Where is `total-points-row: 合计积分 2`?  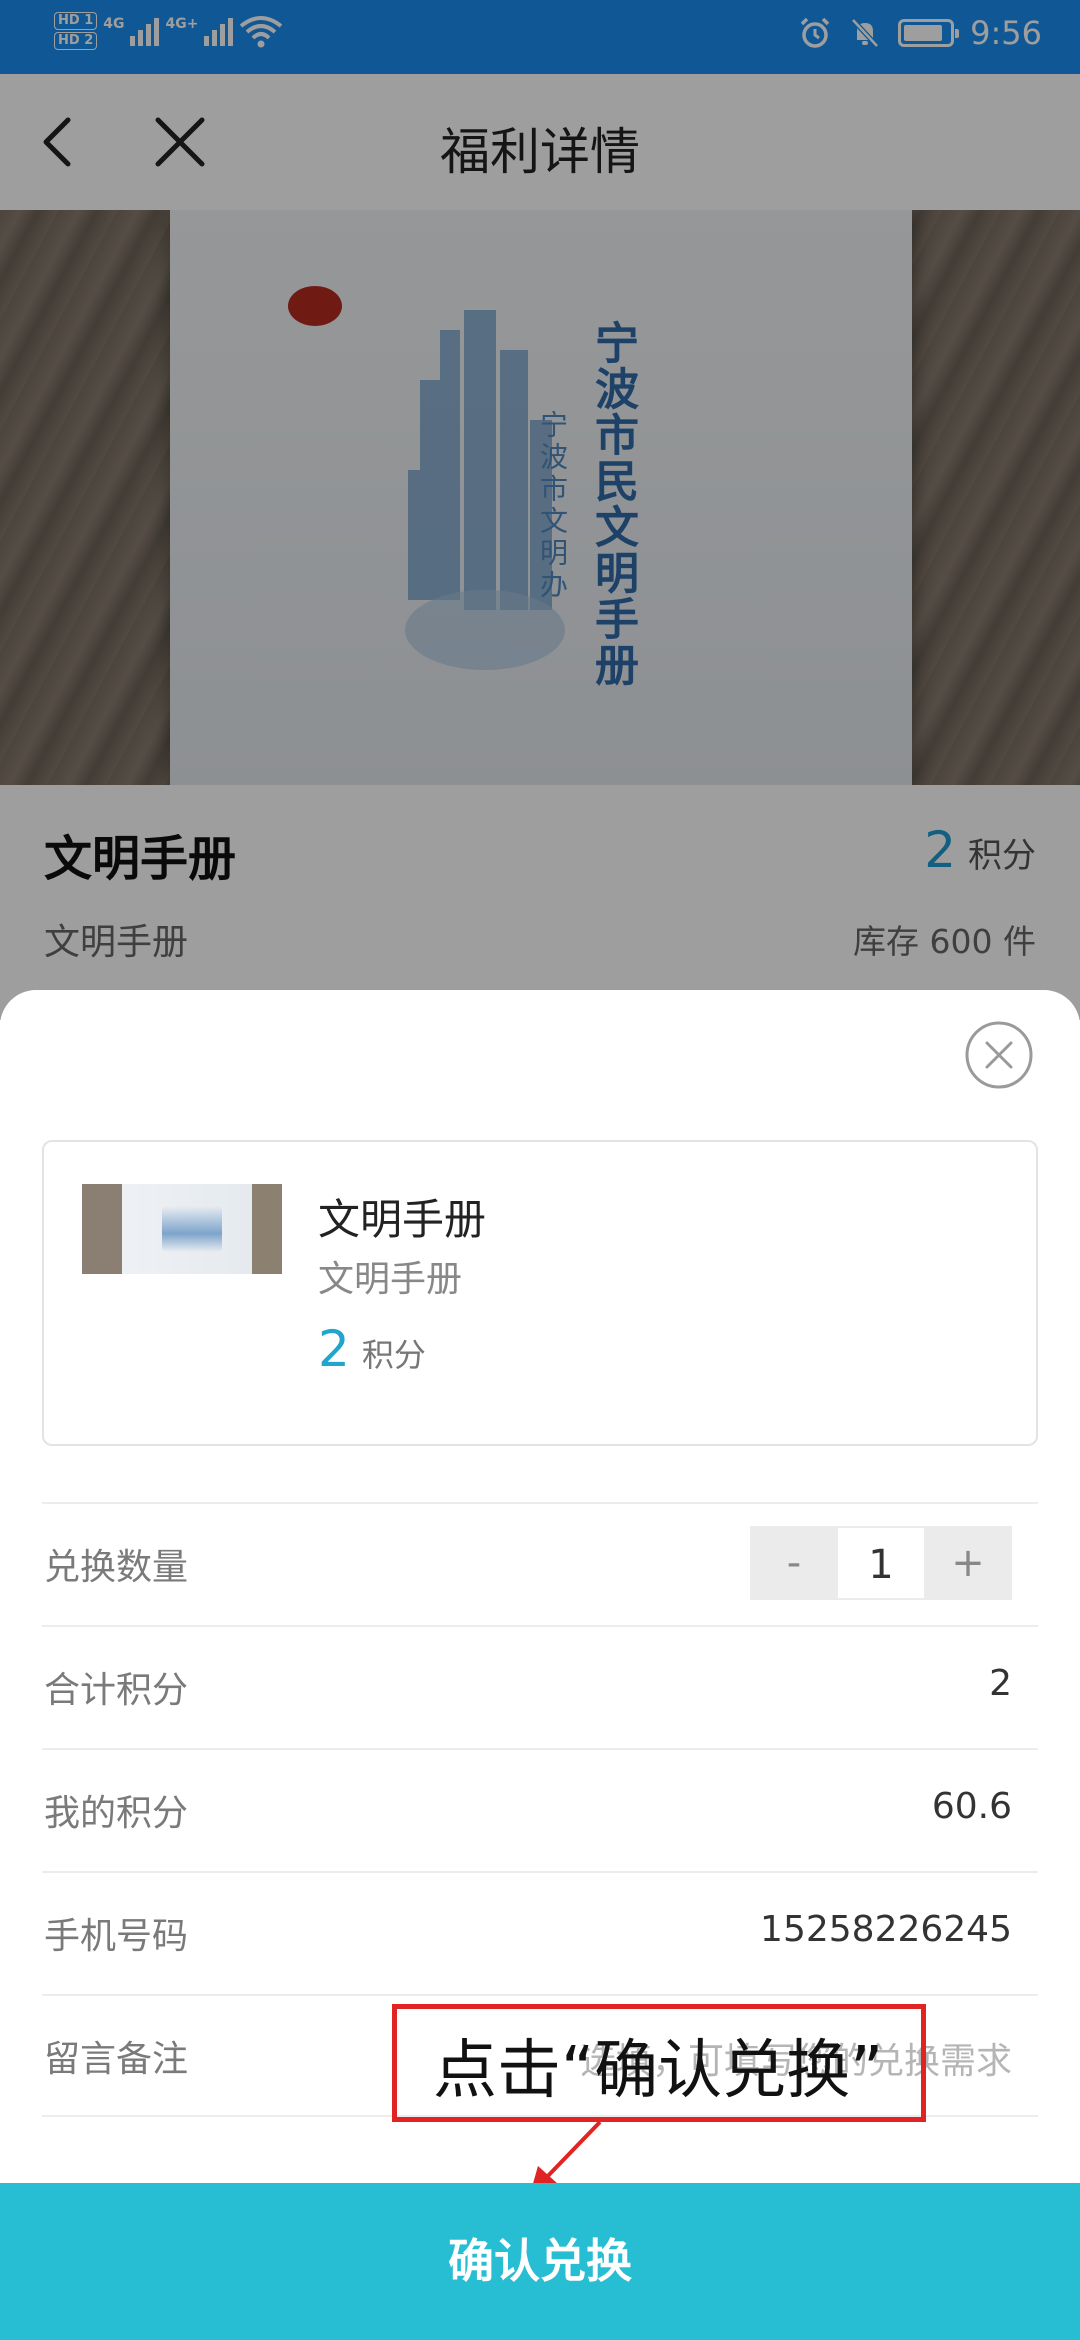 total-points-row: 合计积分 2 is located at coordinates (540, 1686).